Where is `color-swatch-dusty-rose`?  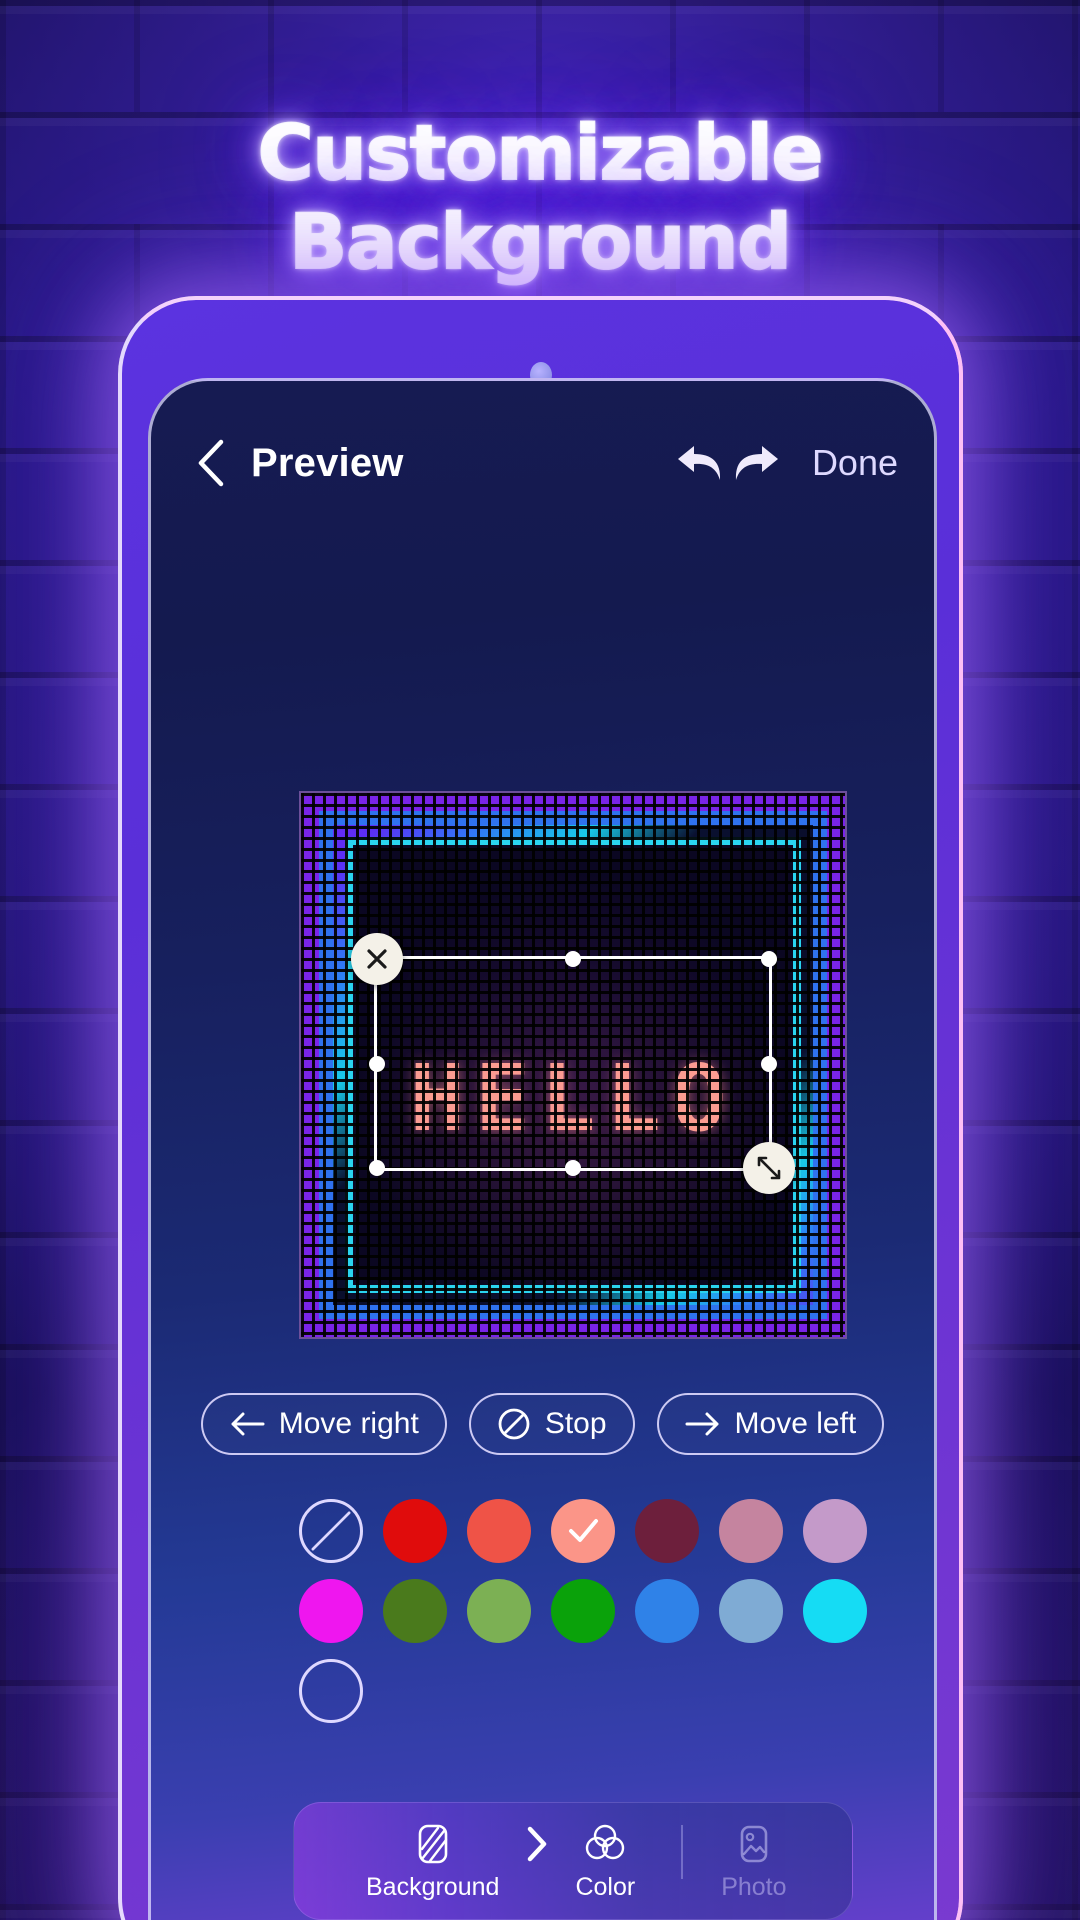
color-swatch-dusty-rose is located at coordinates (751, 1531).